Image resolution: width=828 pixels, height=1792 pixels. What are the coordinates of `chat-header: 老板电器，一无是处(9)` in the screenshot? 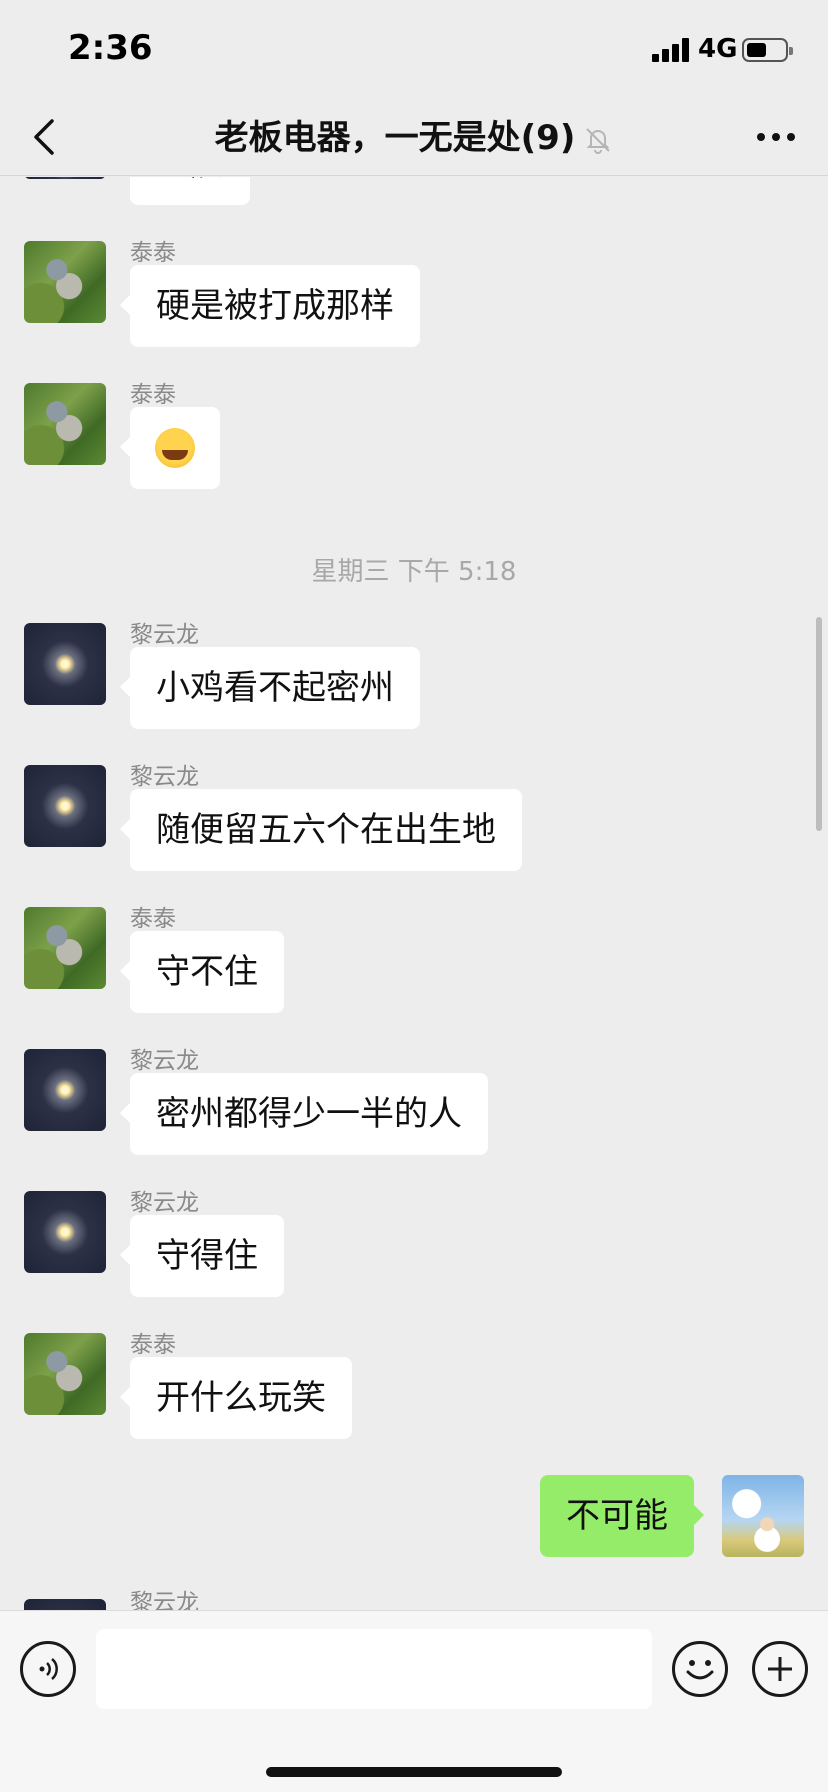 It's located at (414, 138).